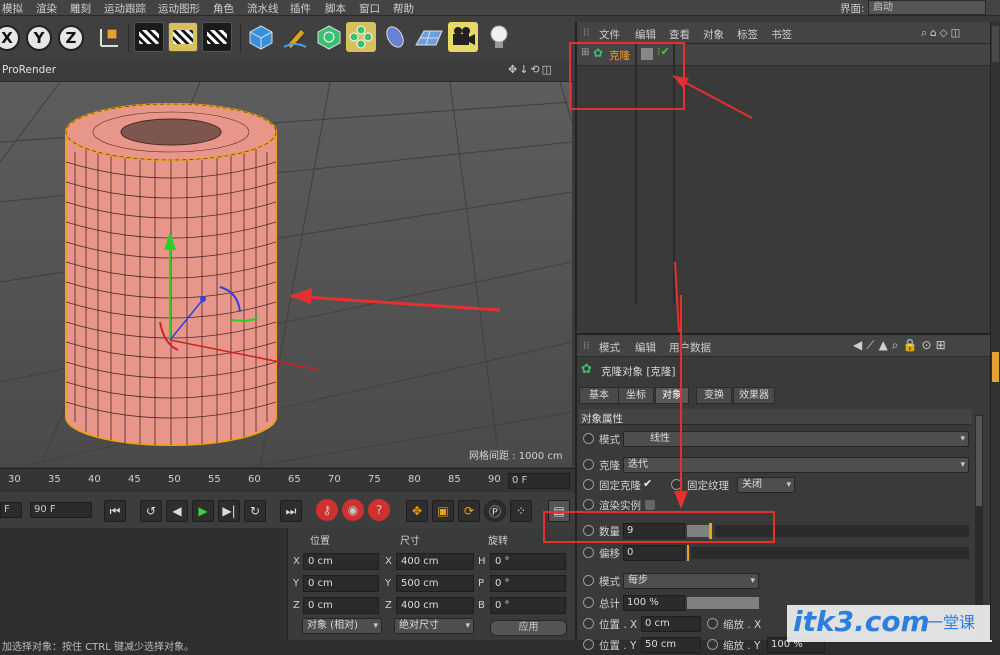 The height and width of the screenshot is (655, 1000). Describe the element at coordinates (395, 37) in the screenshot. I see `deformer-button` at that location.